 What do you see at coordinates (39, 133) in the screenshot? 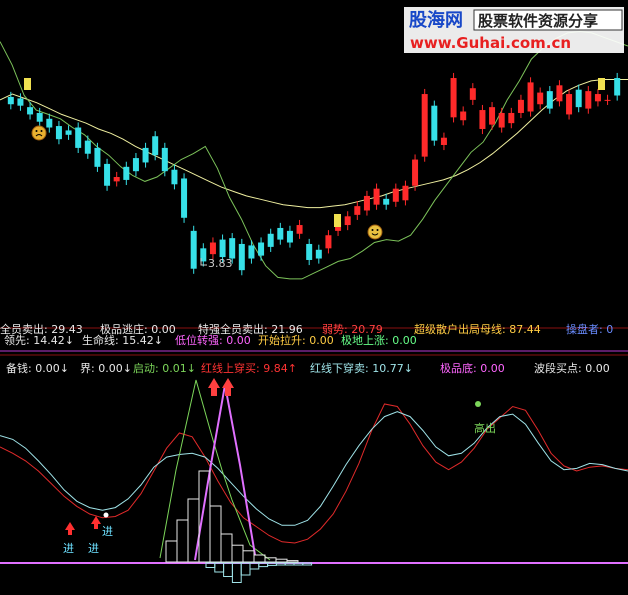
I see `sad-face-icon` at bounding box center [39, 133].